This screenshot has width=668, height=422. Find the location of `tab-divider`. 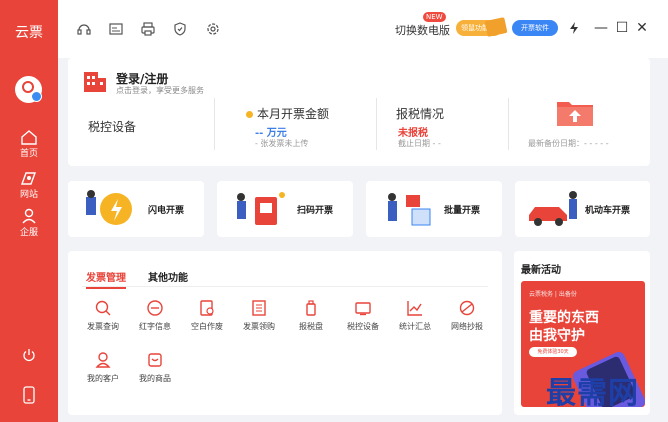

tab-divider is located at coordinates (285, 286).